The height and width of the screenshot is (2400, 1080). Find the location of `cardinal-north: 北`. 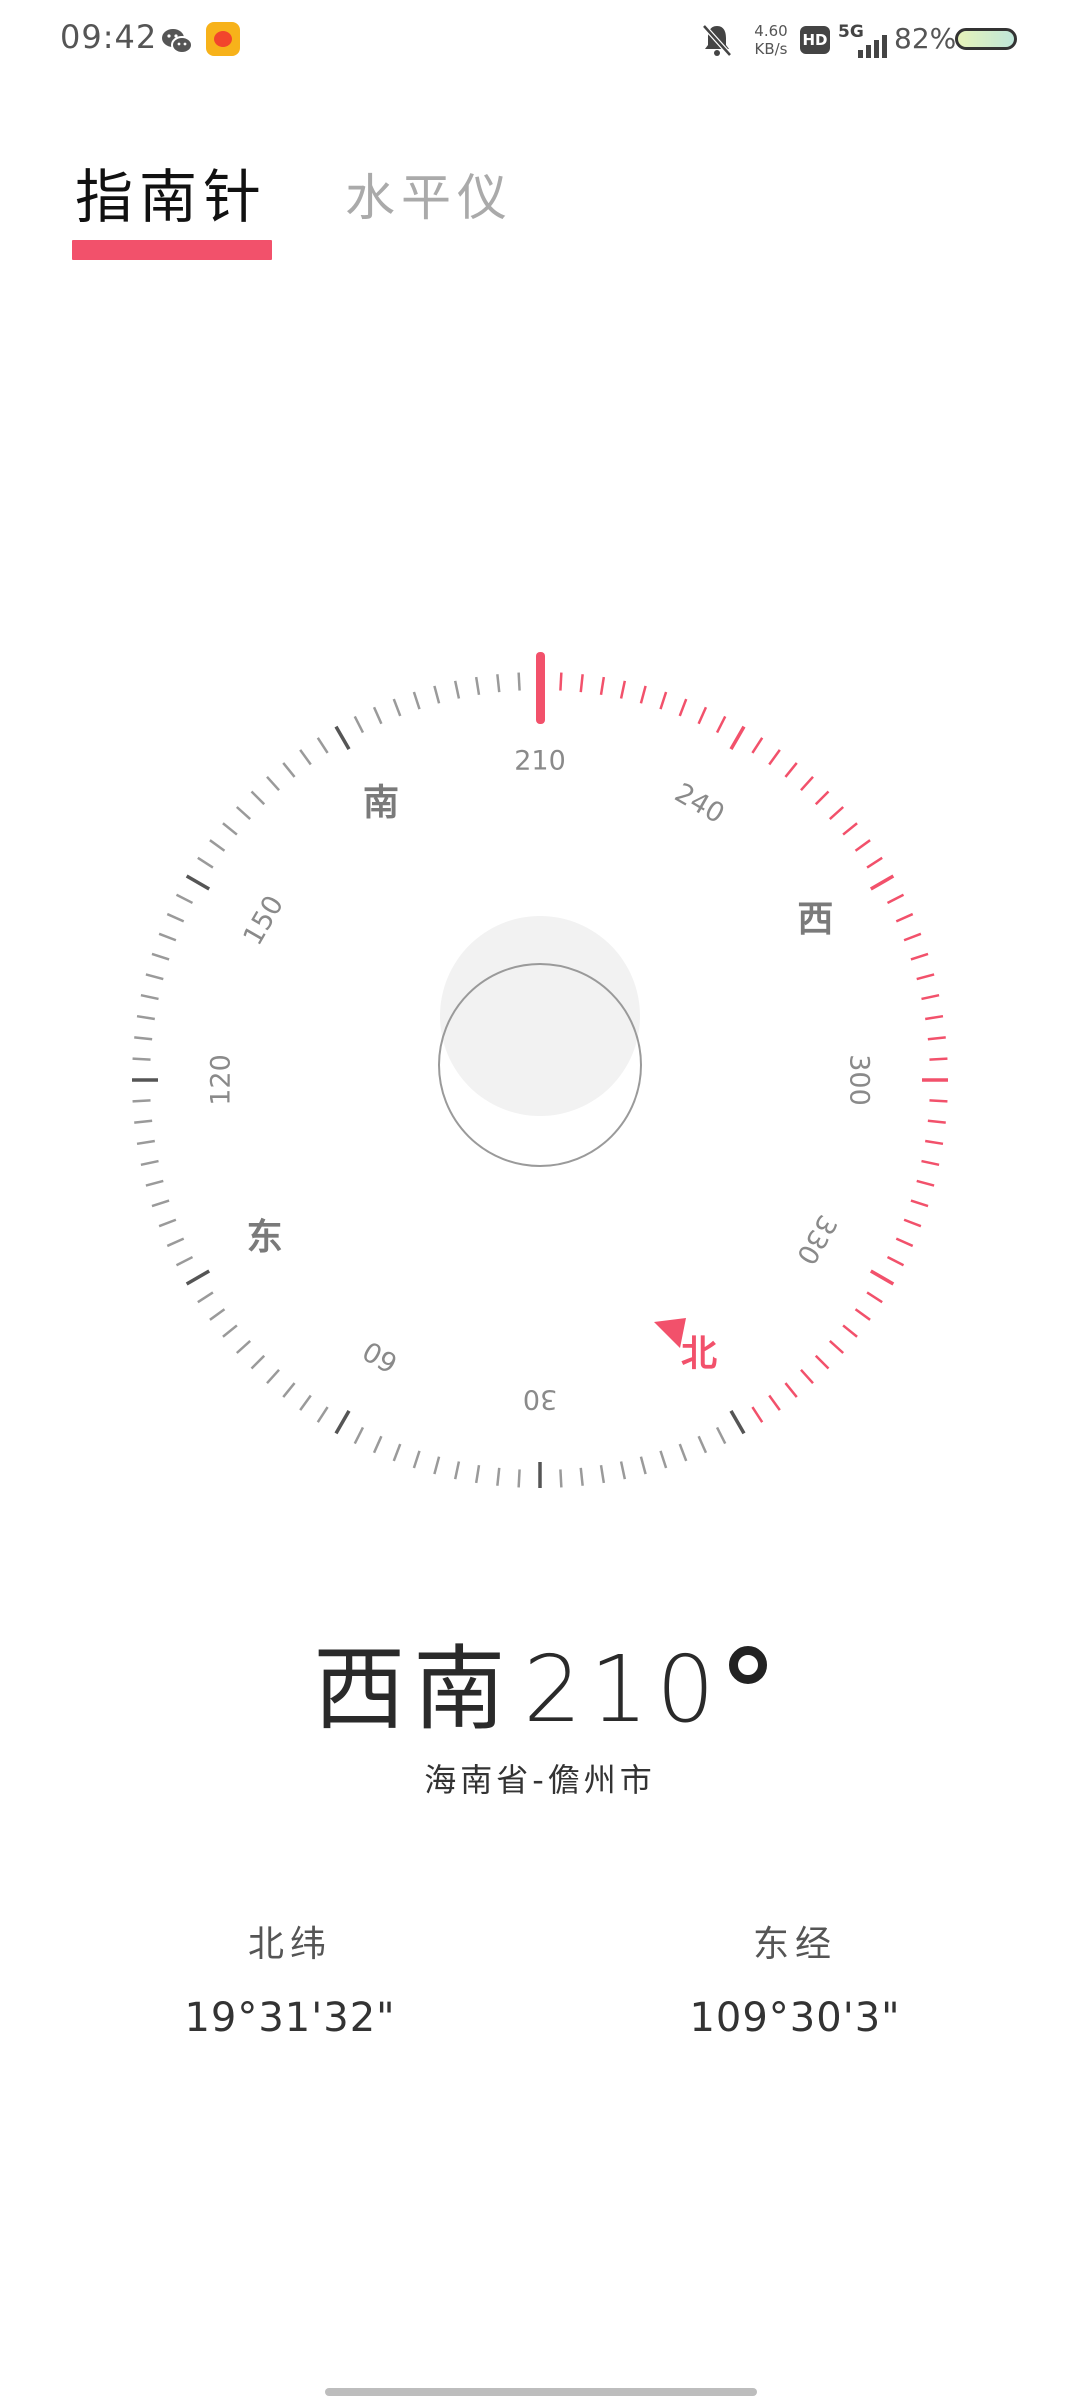

cardinal-north: 北 is located at coordinates (699, 1353).